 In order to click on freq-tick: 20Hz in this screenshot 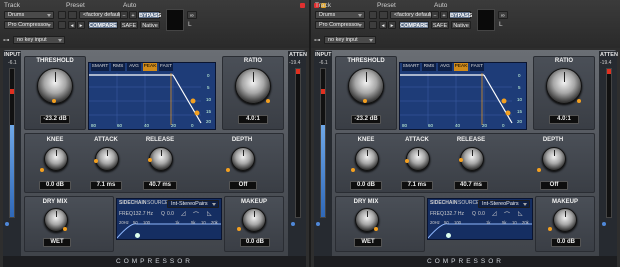, I will do `click(435, 222)`.